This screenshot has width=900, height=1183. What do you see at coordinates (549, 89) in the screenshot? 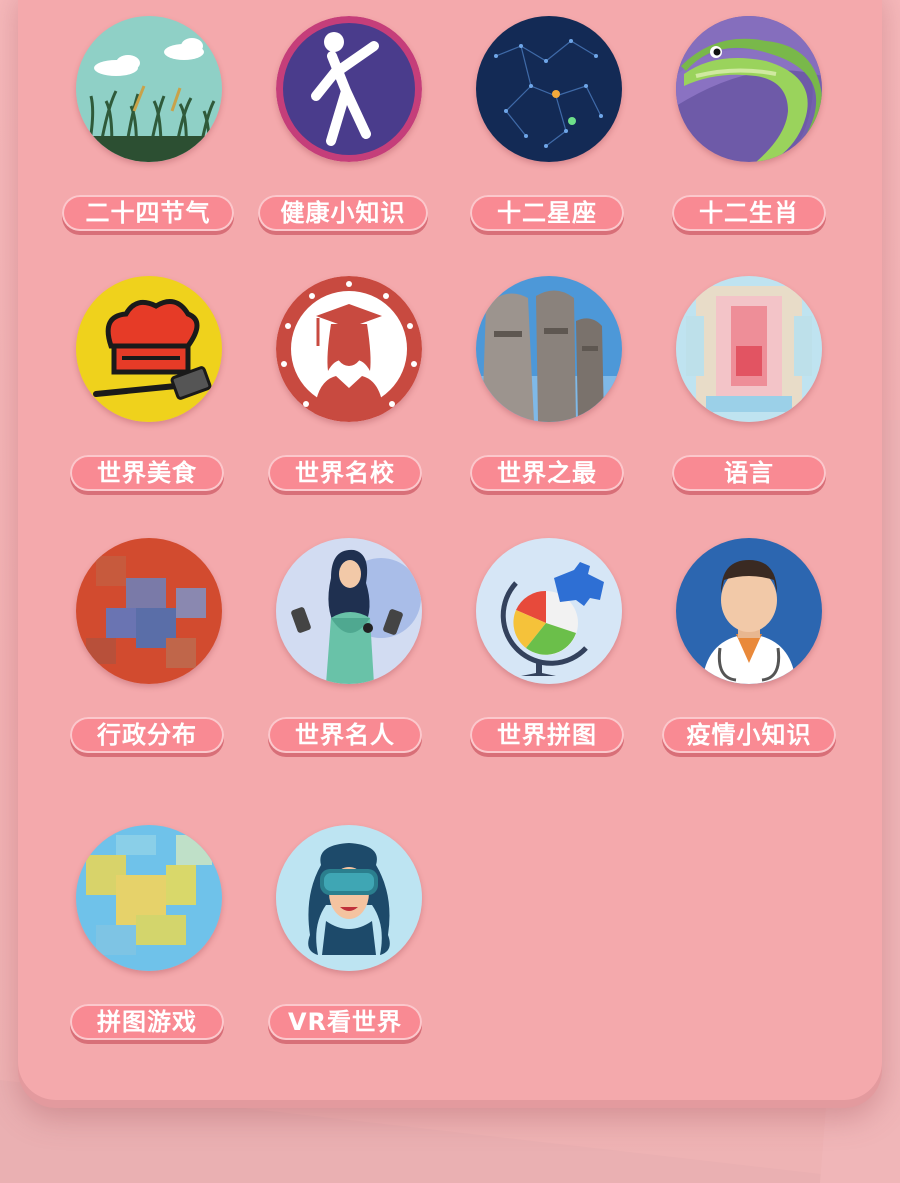
I see `constellation-icon` at bounding box center [549, 89].